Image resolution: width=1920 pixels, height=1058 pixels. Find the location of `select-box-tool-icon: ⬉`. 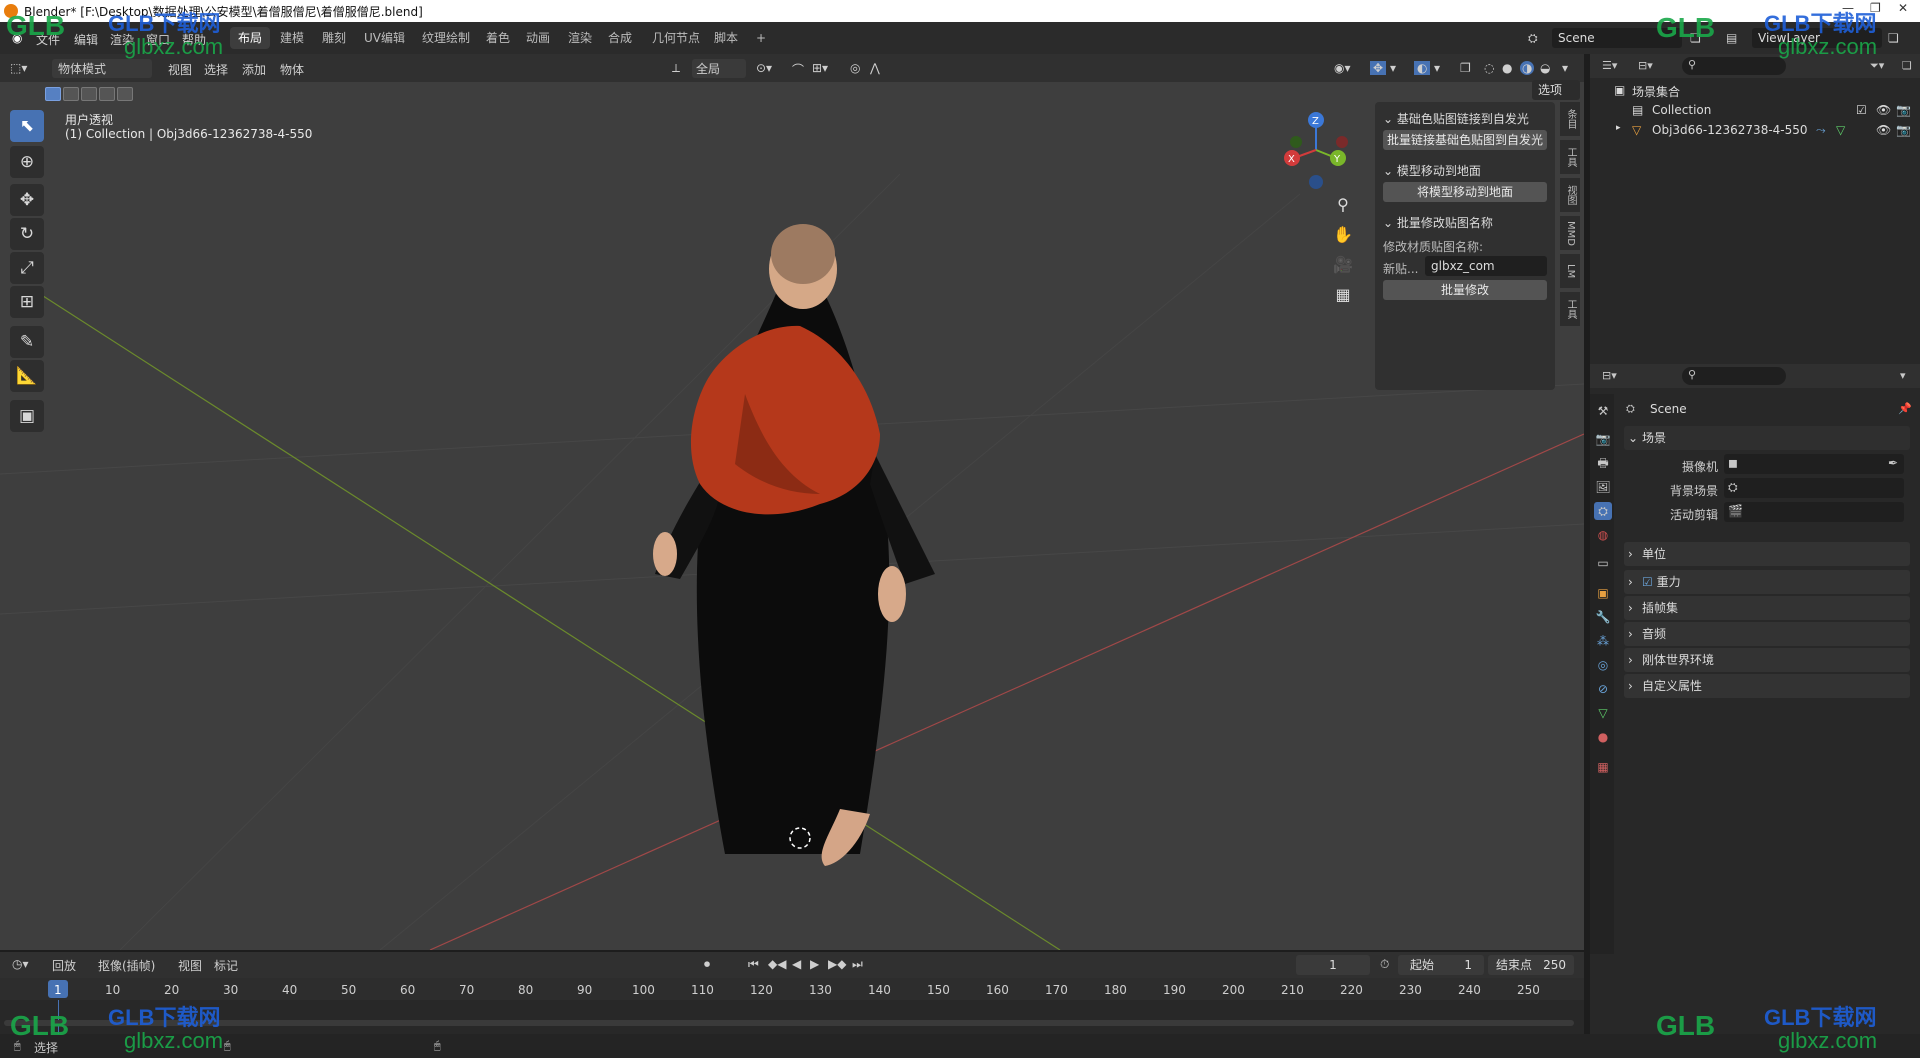

select-box-tool-icon: ⬉ is located at coordinates (27, 126).